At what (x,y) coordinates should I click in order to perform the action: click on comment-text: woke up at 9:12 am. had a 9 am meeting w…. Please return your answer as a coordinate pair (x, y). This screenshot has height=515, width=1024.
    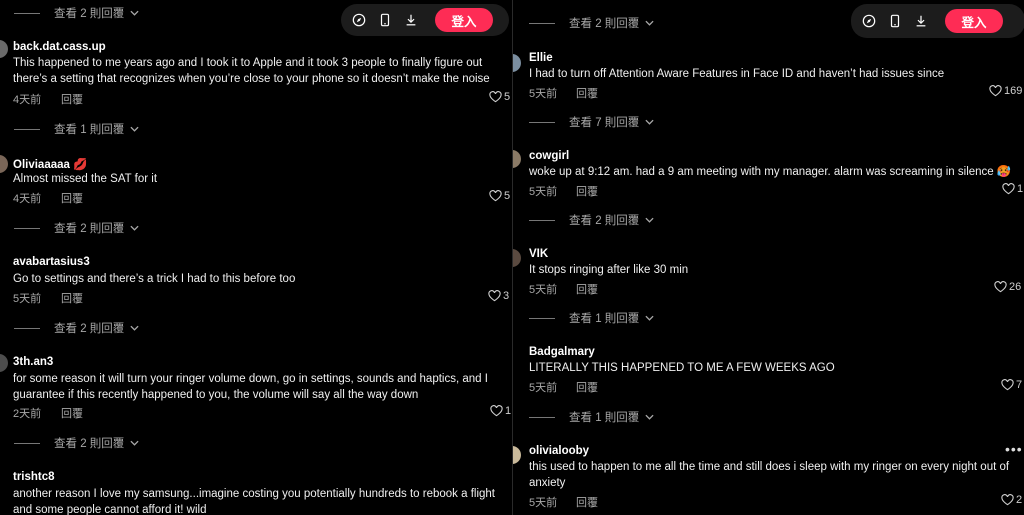
    Looking at the image, I should click on (770, 172).